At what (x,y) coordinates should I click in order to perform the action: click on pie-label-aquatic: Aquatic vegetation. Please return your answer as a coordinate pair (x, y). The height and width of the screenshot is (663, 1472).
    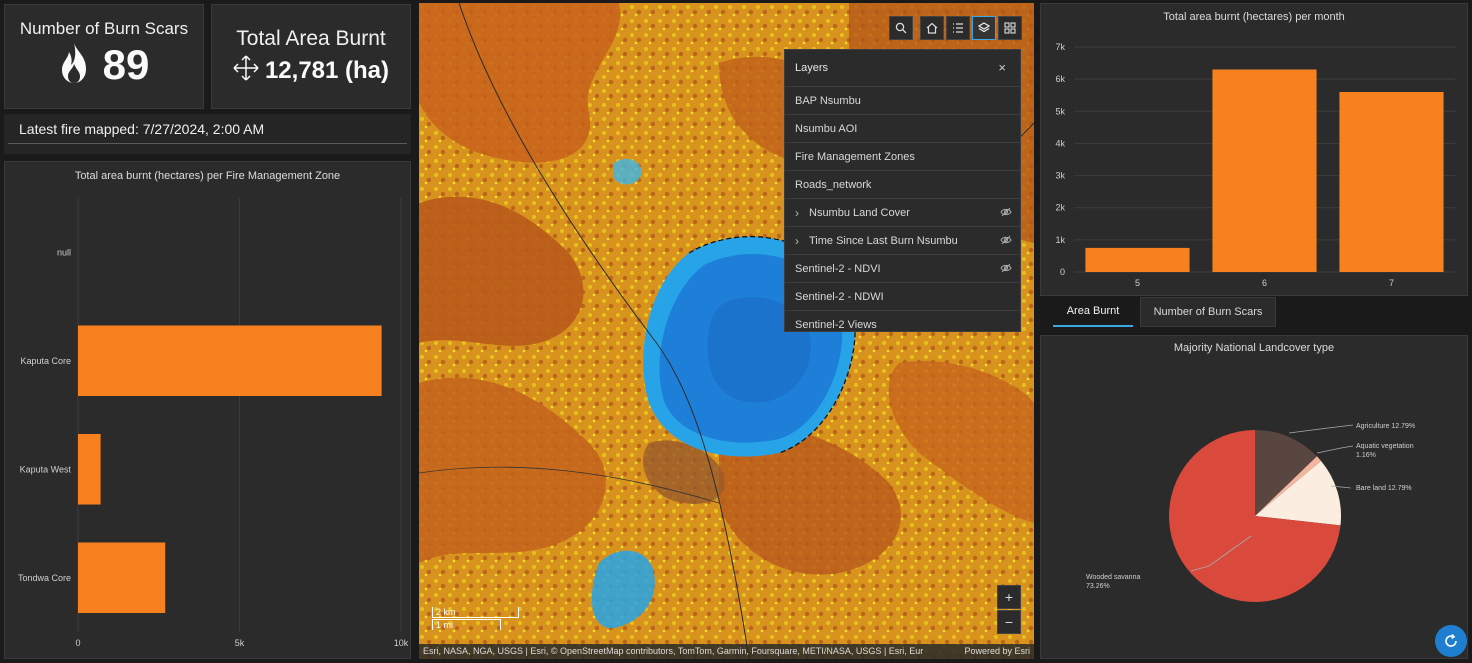
    Looking at the image, I should click on (1385, 446).